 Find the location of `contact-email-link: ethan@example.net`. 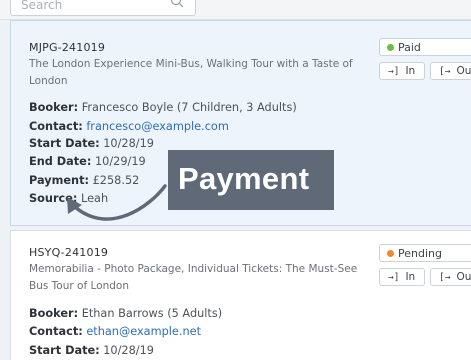

contact-email-link: ethan@example.net is located at coordinates (143, 331).